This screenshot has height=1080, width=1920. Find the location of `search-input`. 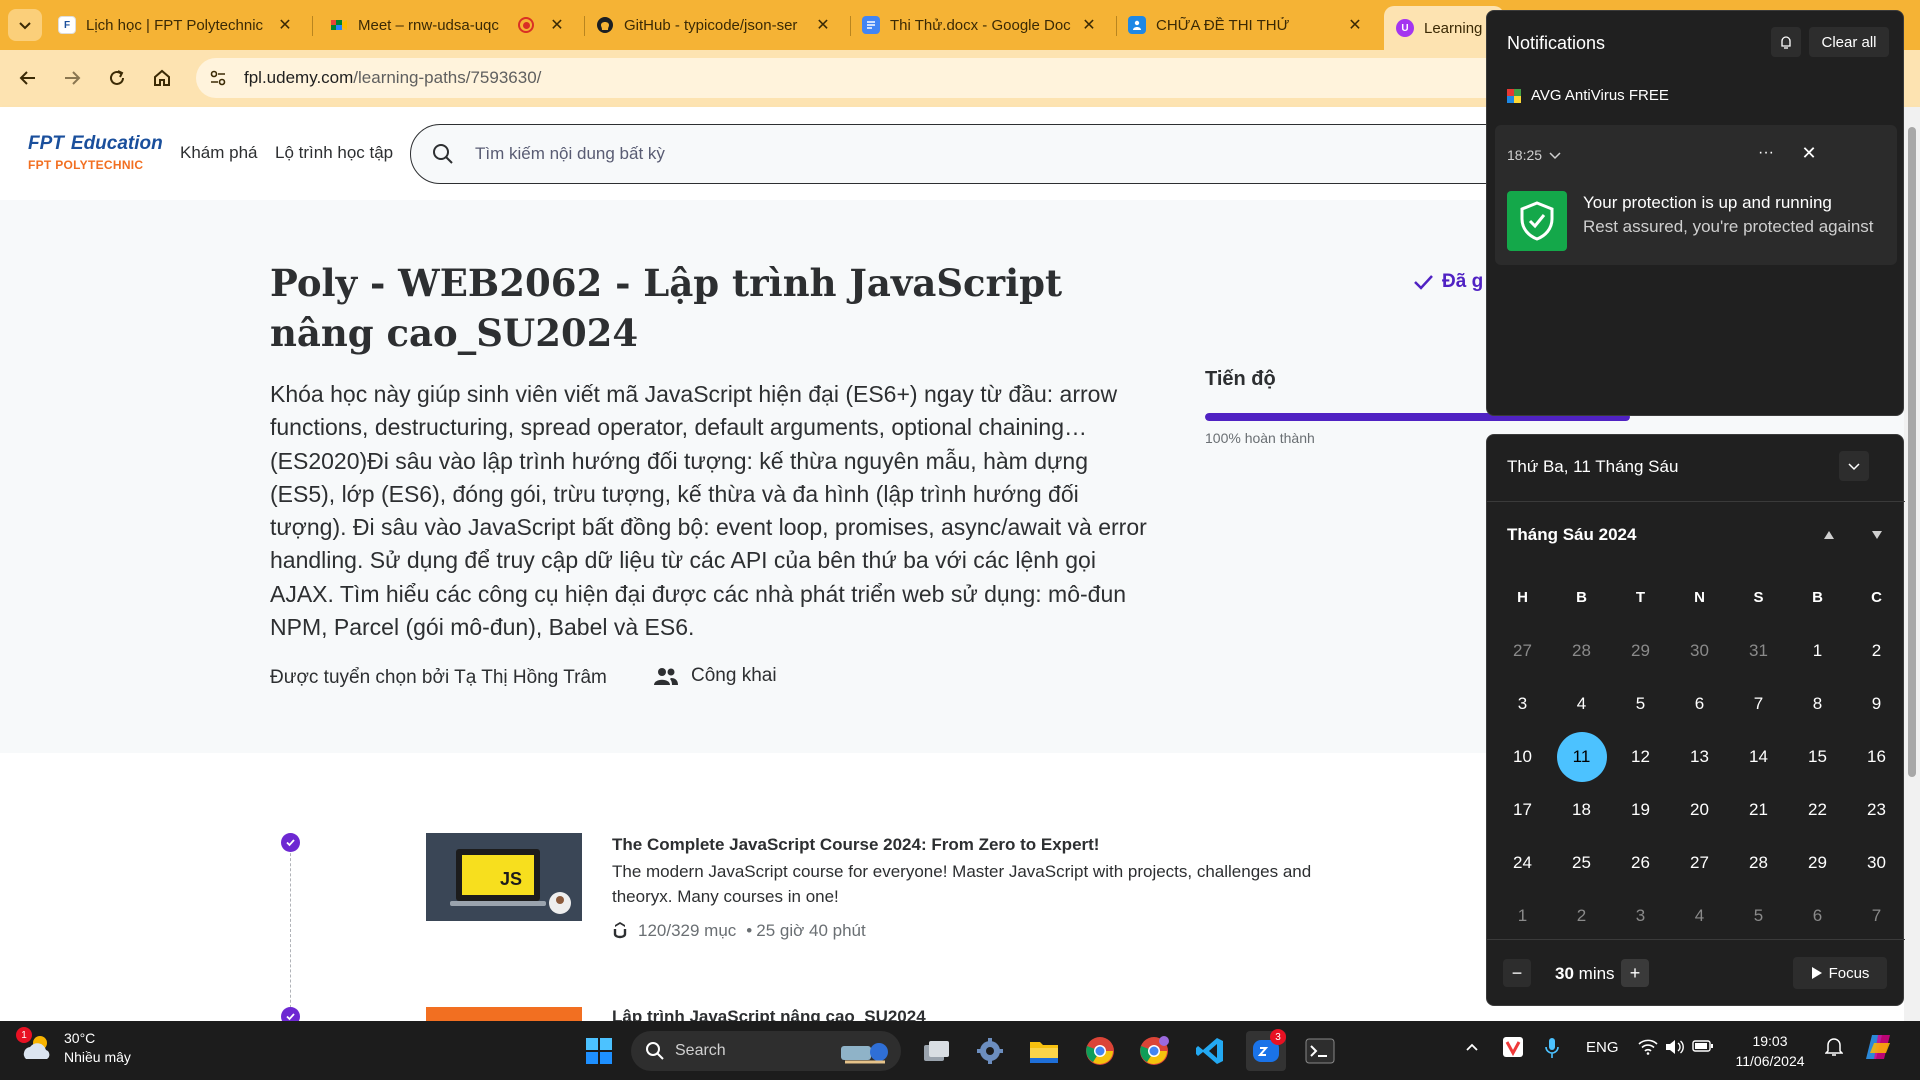

search-input is located at coordinates (925, 154).